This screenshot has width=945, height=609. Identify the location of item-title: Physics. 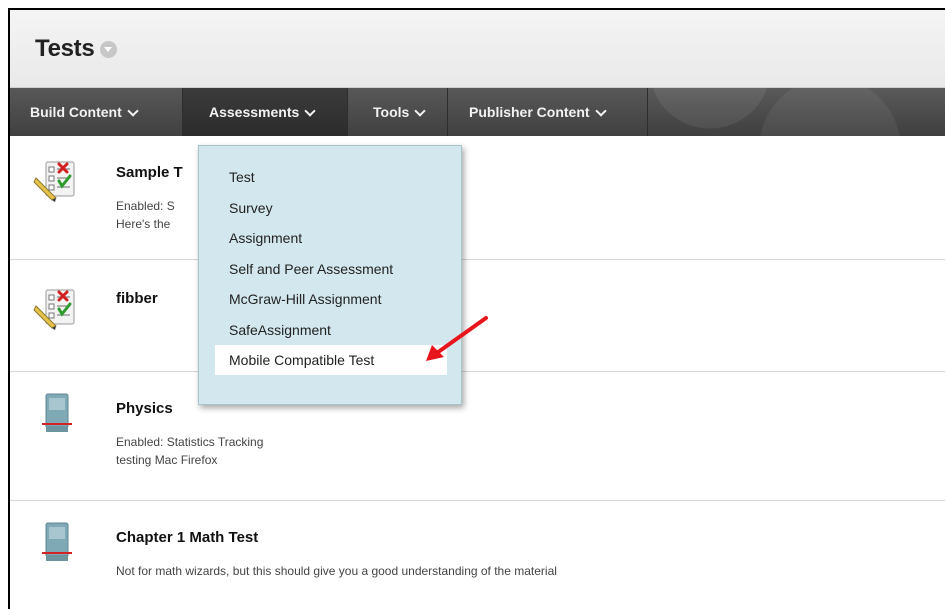
(144, 408).